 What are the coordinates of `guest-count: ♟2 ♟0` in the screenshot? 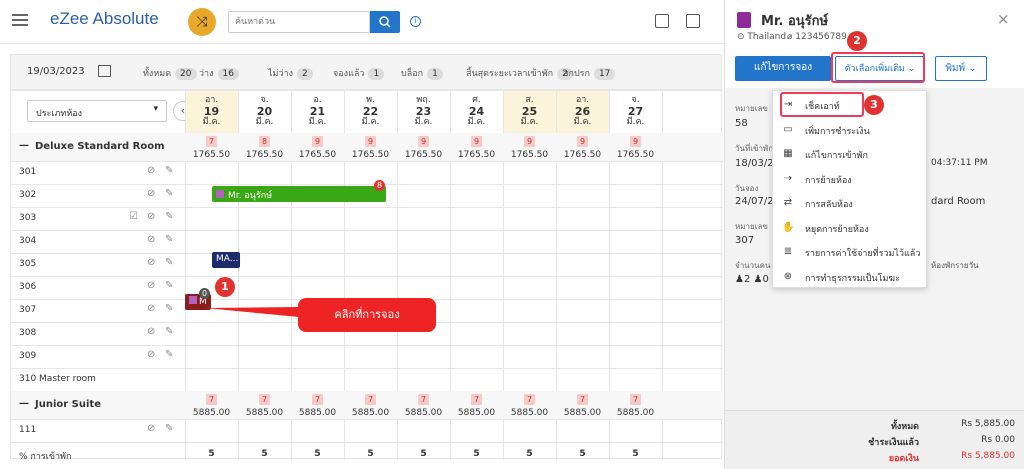 It's located at (752, 279).